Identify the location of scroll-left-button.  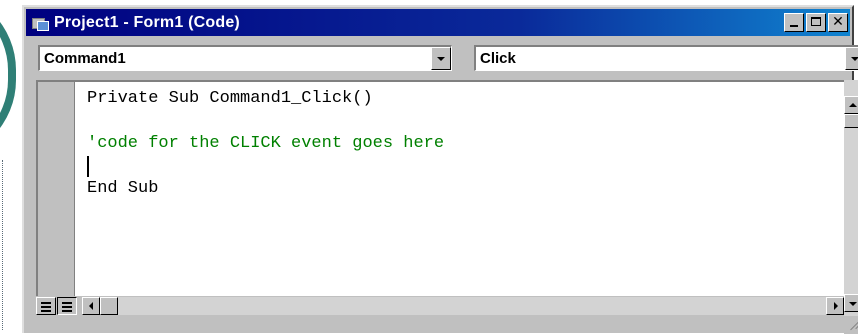
(91, 306).